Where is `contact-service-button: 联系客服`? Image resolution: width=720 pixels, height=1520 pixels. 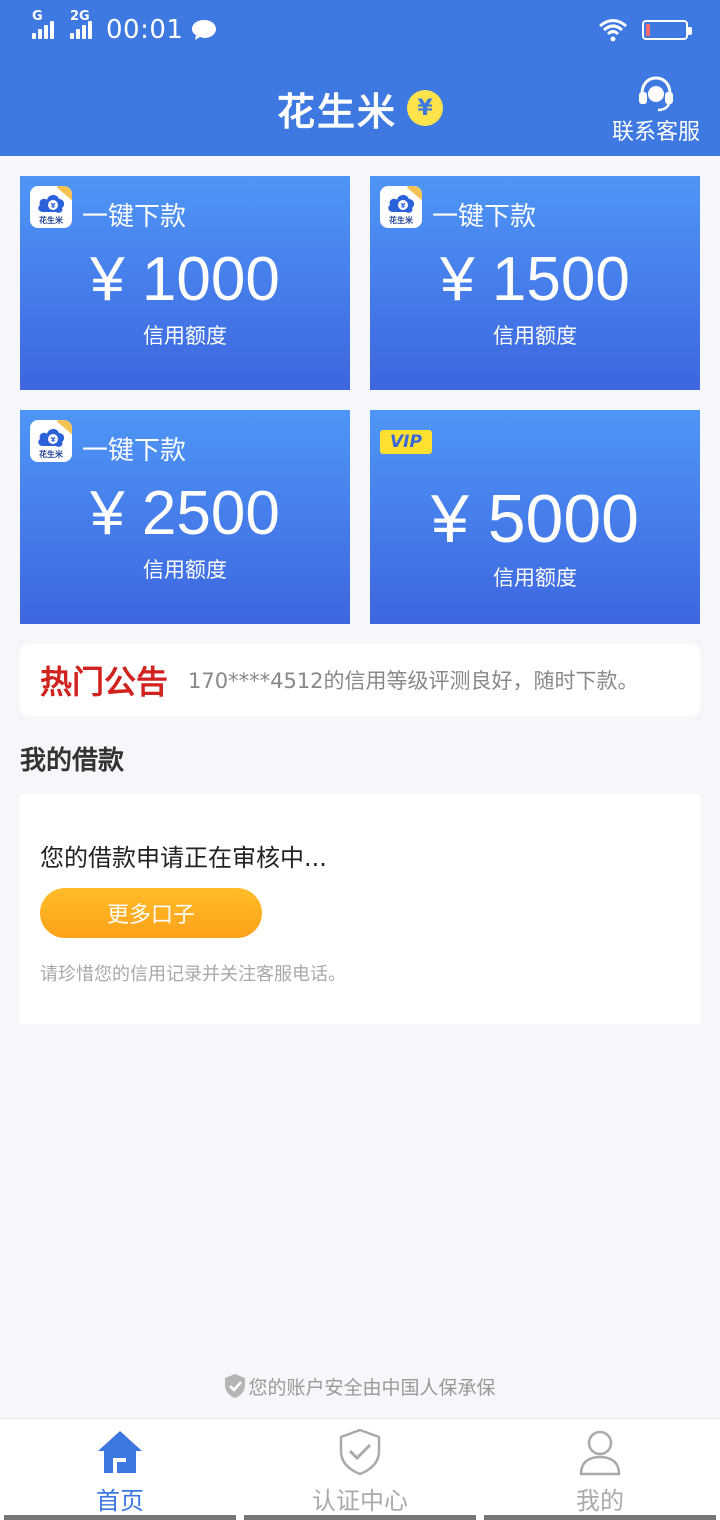
contact-service-button: 联系客服 is located at coordinates (656, 110).